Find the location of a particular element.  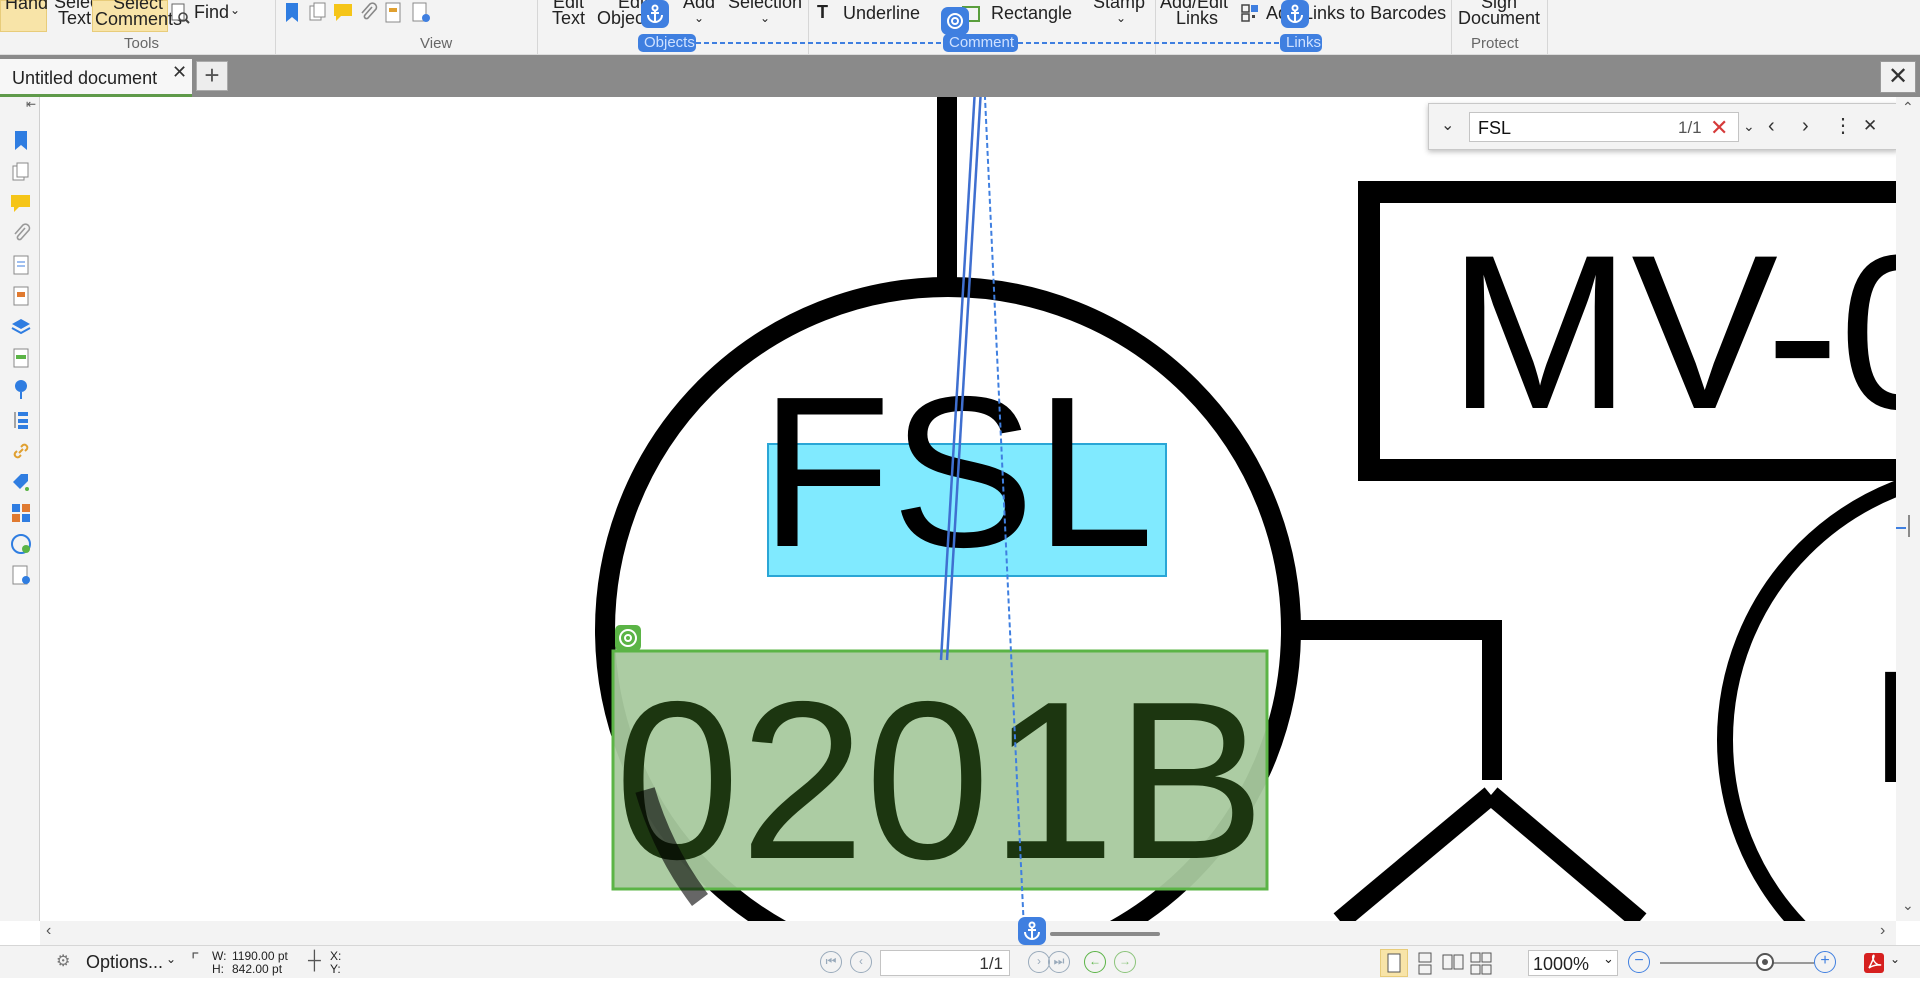

close-tab-icon: ✕ is located at coordinates (179, 72).